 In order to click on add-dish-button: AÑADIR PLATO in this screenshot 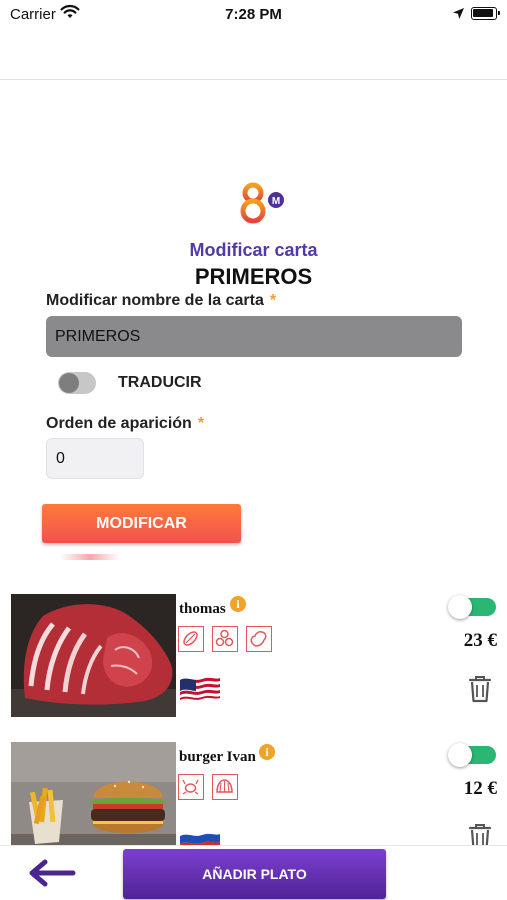, I will do `click(254, 874)`.